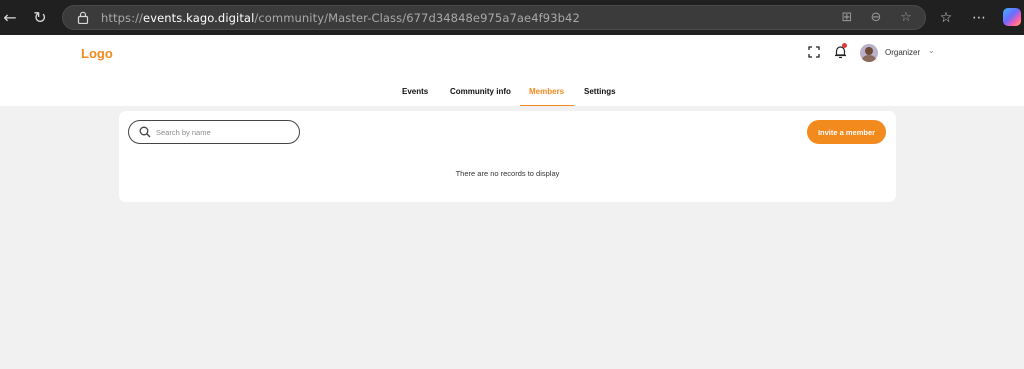 This screenshot has height=369, width=1024. Describe the element at coordinates (546, 91) in the screenshot. I see `tab-members: Members` at that location.